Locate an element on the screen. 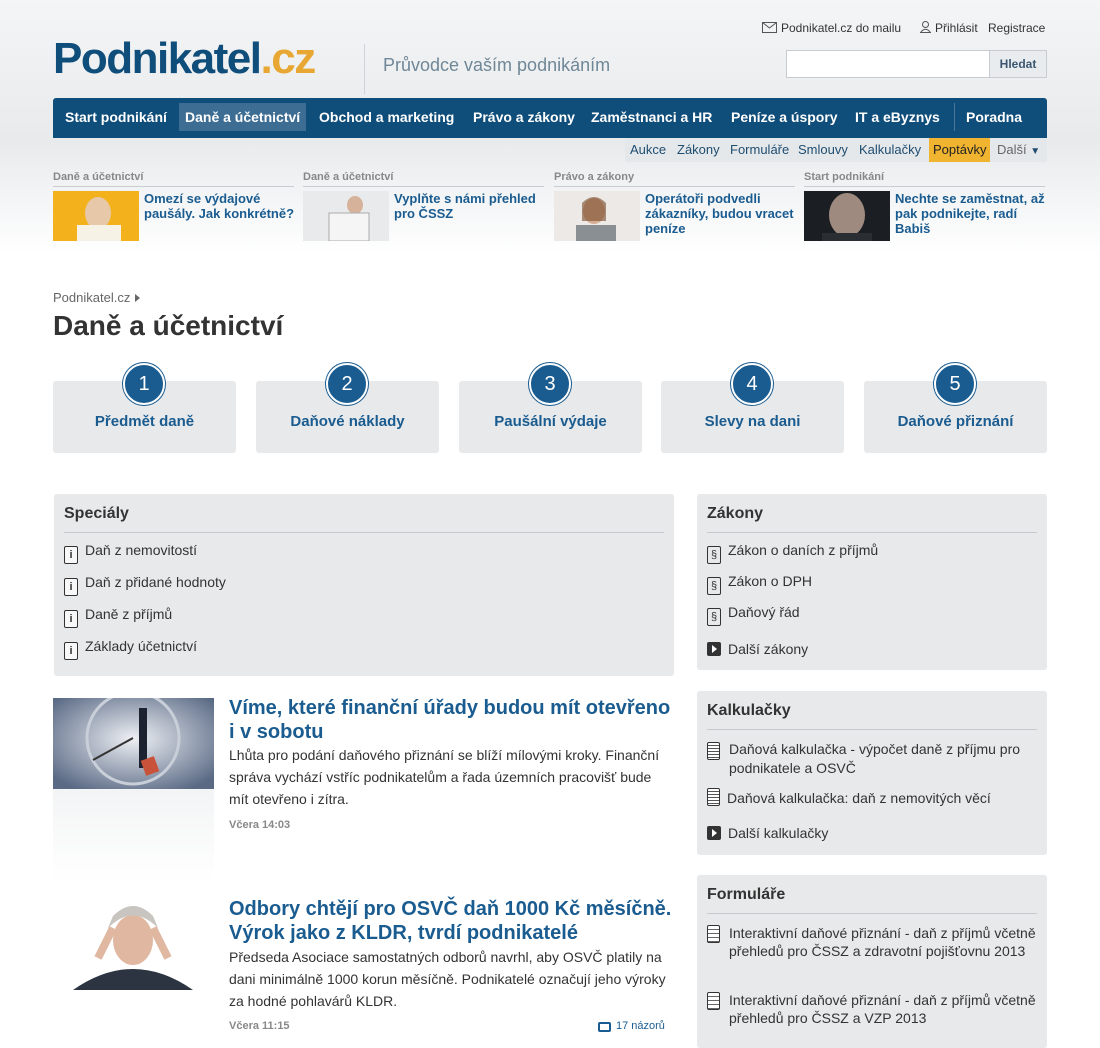 This screenshot has height=1048, width=1100. comments-link: 17 názorů is located at coordinates (631, 1026).